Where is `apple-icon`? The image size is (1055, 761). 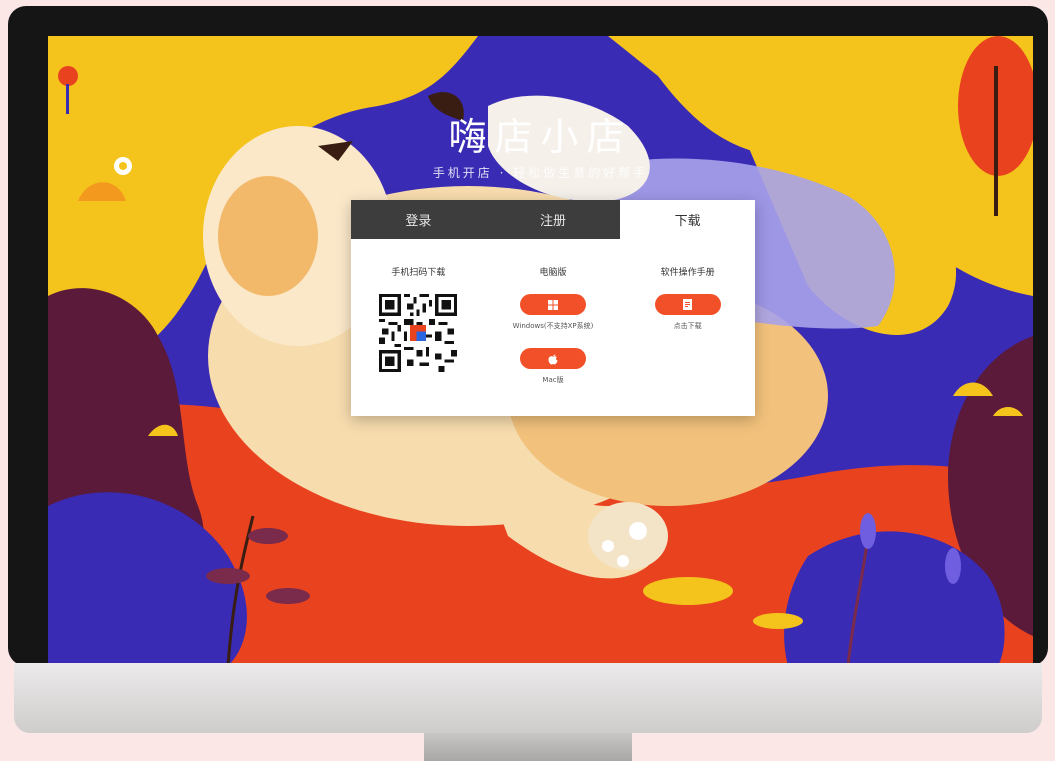 apple-icon is located at coordinates (553, 359).